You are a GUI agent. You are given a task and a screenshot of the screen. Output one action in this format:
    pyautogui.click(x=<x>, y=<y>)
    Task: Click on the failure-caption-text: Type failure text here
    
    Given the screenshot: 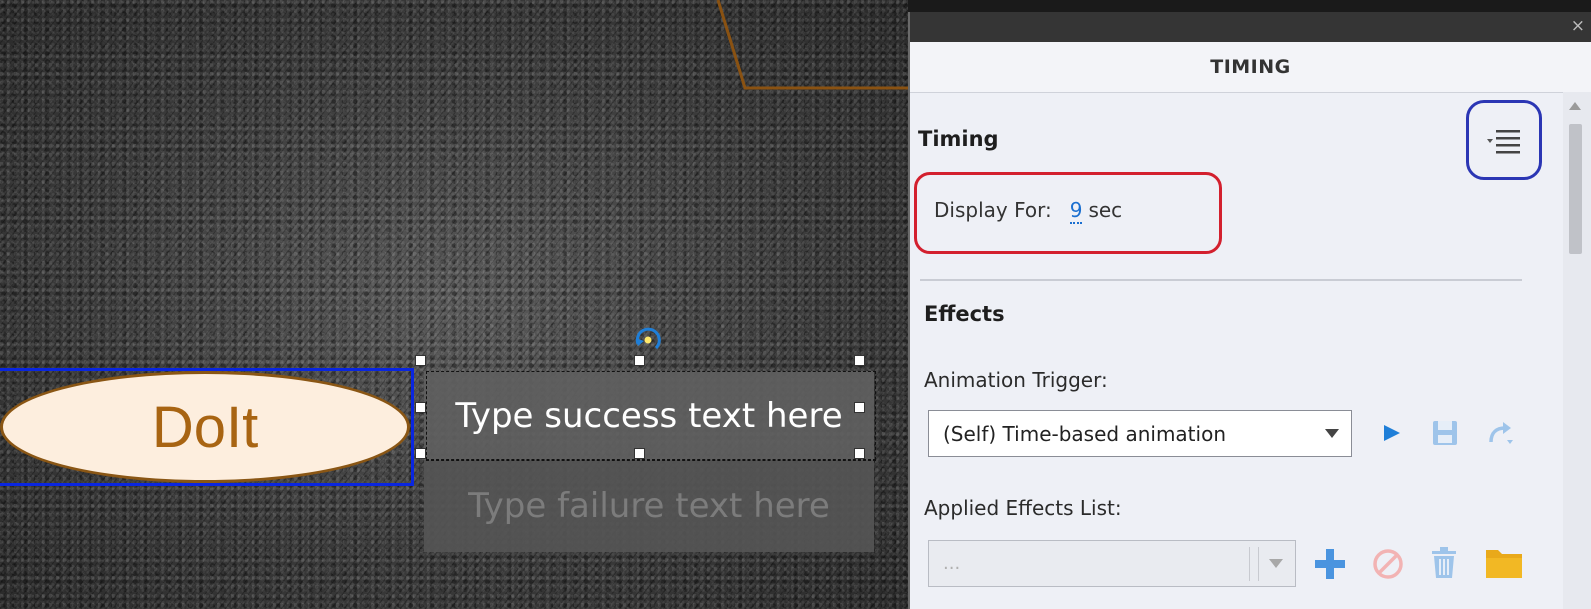 What is the action you would take?
    pyautogui.click(x=649, y=506)
    